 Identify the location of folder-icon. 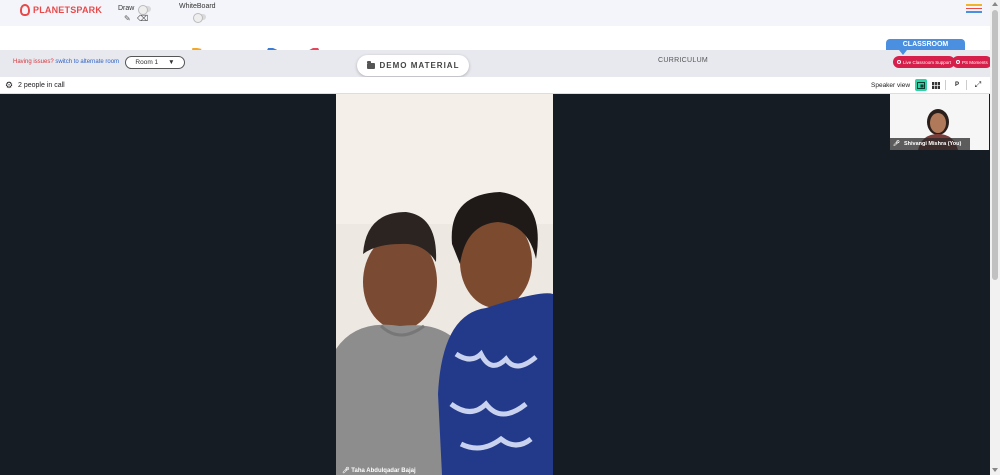
(370, 65).